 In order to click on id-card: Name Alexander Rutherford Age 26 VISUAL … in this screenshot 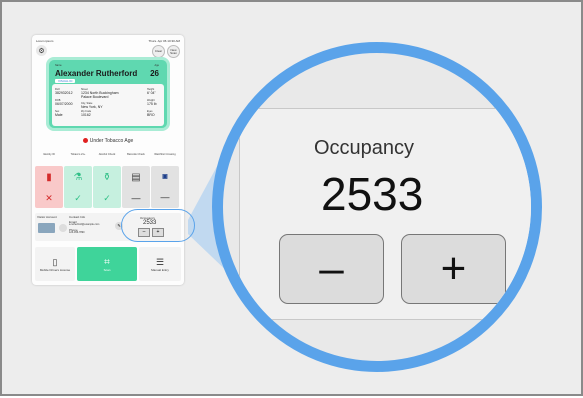, I will do `click(108, 94)`.